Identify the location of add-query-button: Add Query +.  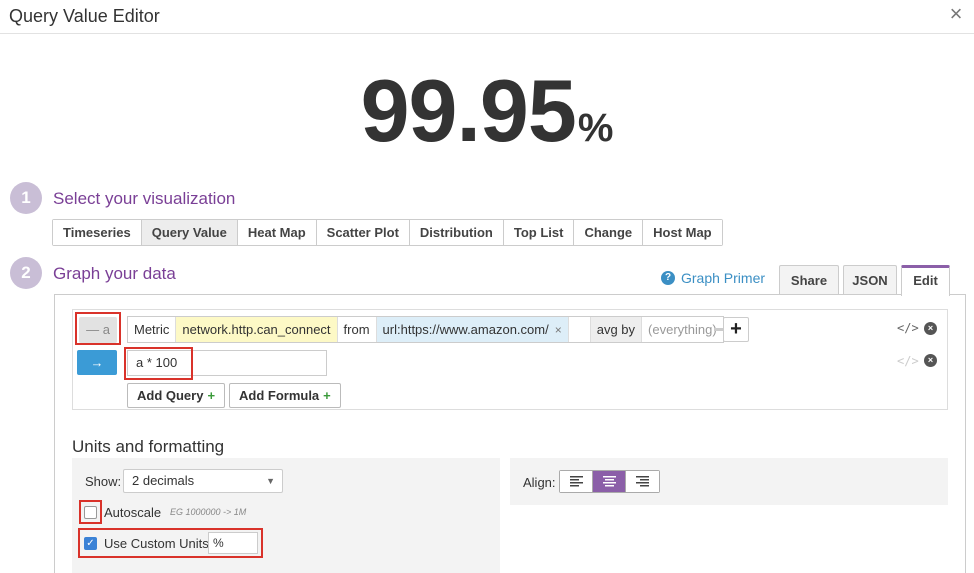
(176, 395).